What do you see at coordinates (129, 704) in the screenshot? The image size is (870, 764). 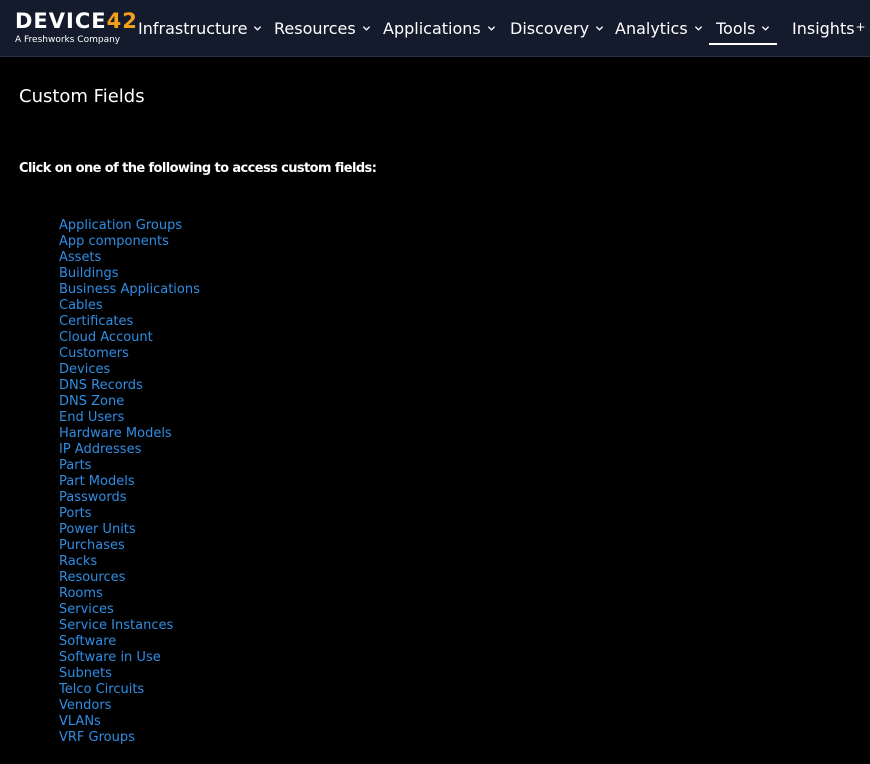 I see `list-item: Vendors` at bounding box center [129, 704].